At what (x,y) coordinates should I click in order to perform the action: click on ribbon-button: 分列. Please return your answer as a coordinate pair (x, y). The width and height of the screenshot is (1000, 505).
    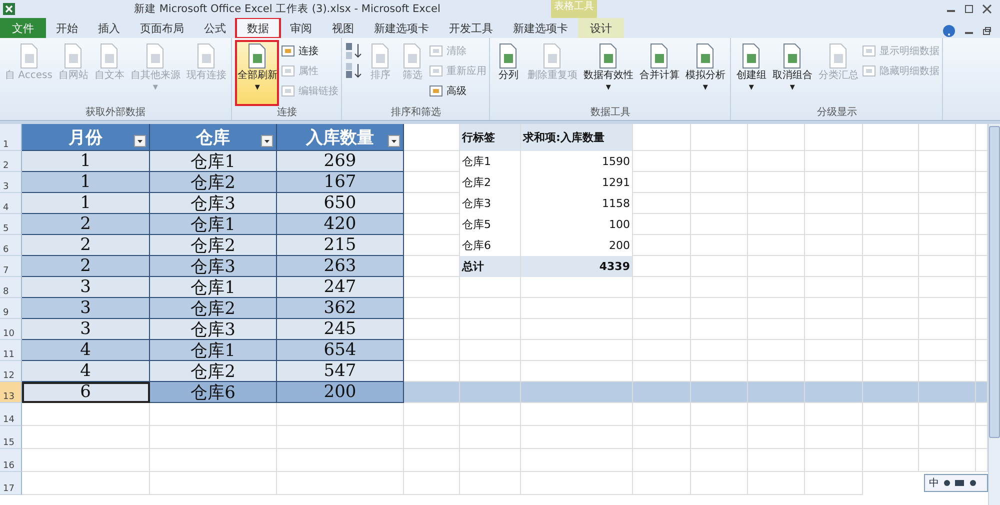
    Looking at the image, I should click on (508, 73).